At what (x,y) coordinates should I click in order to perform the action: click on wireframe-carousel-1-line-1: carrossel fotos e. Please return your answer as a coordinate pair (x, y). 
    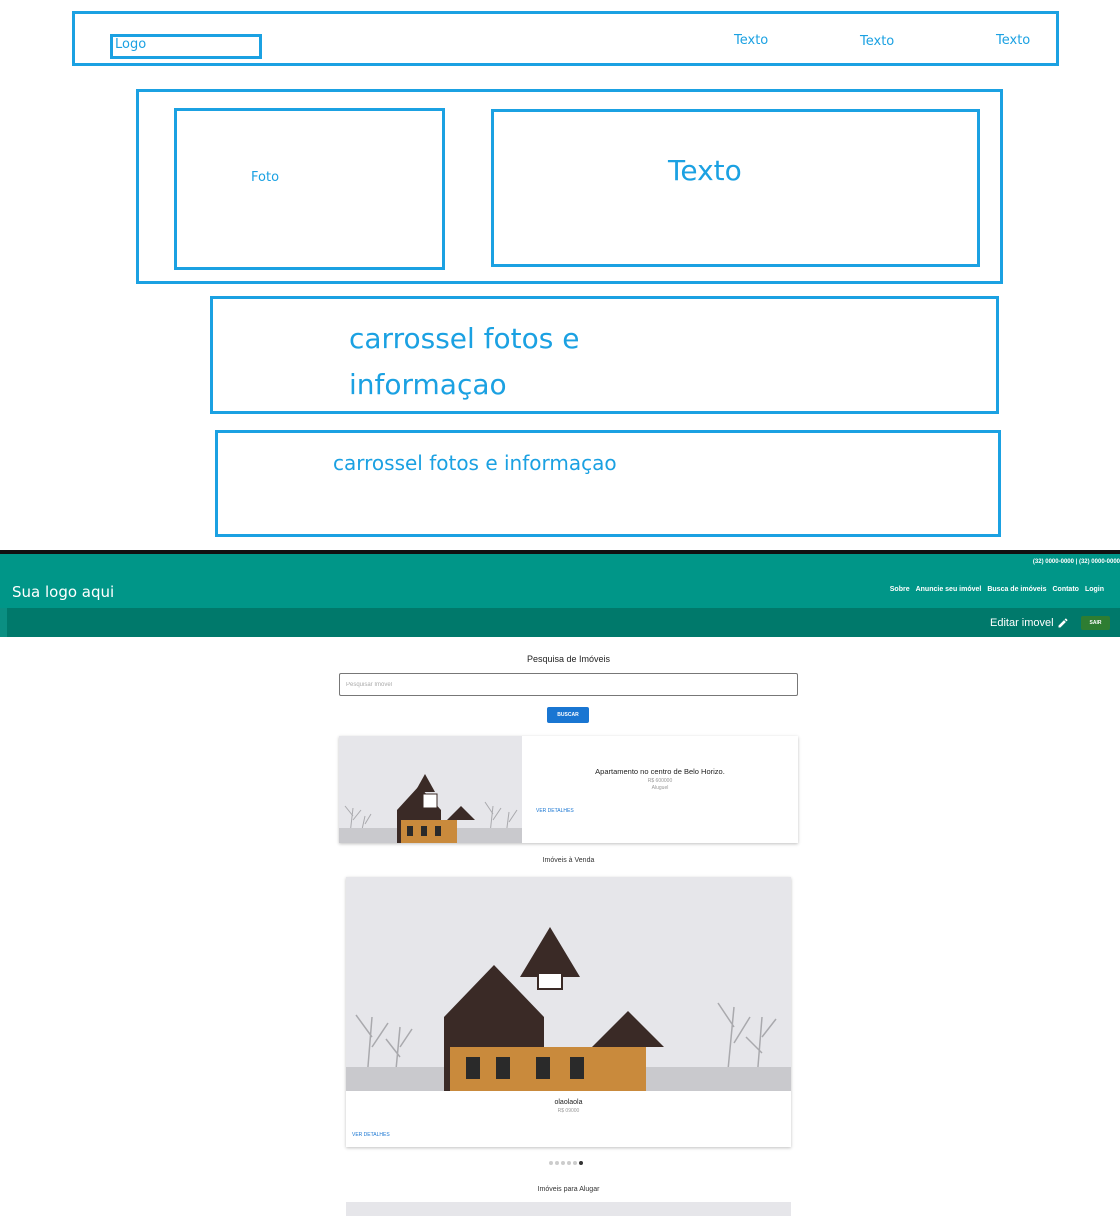
    Looking at the image, I should click on (464, 338).